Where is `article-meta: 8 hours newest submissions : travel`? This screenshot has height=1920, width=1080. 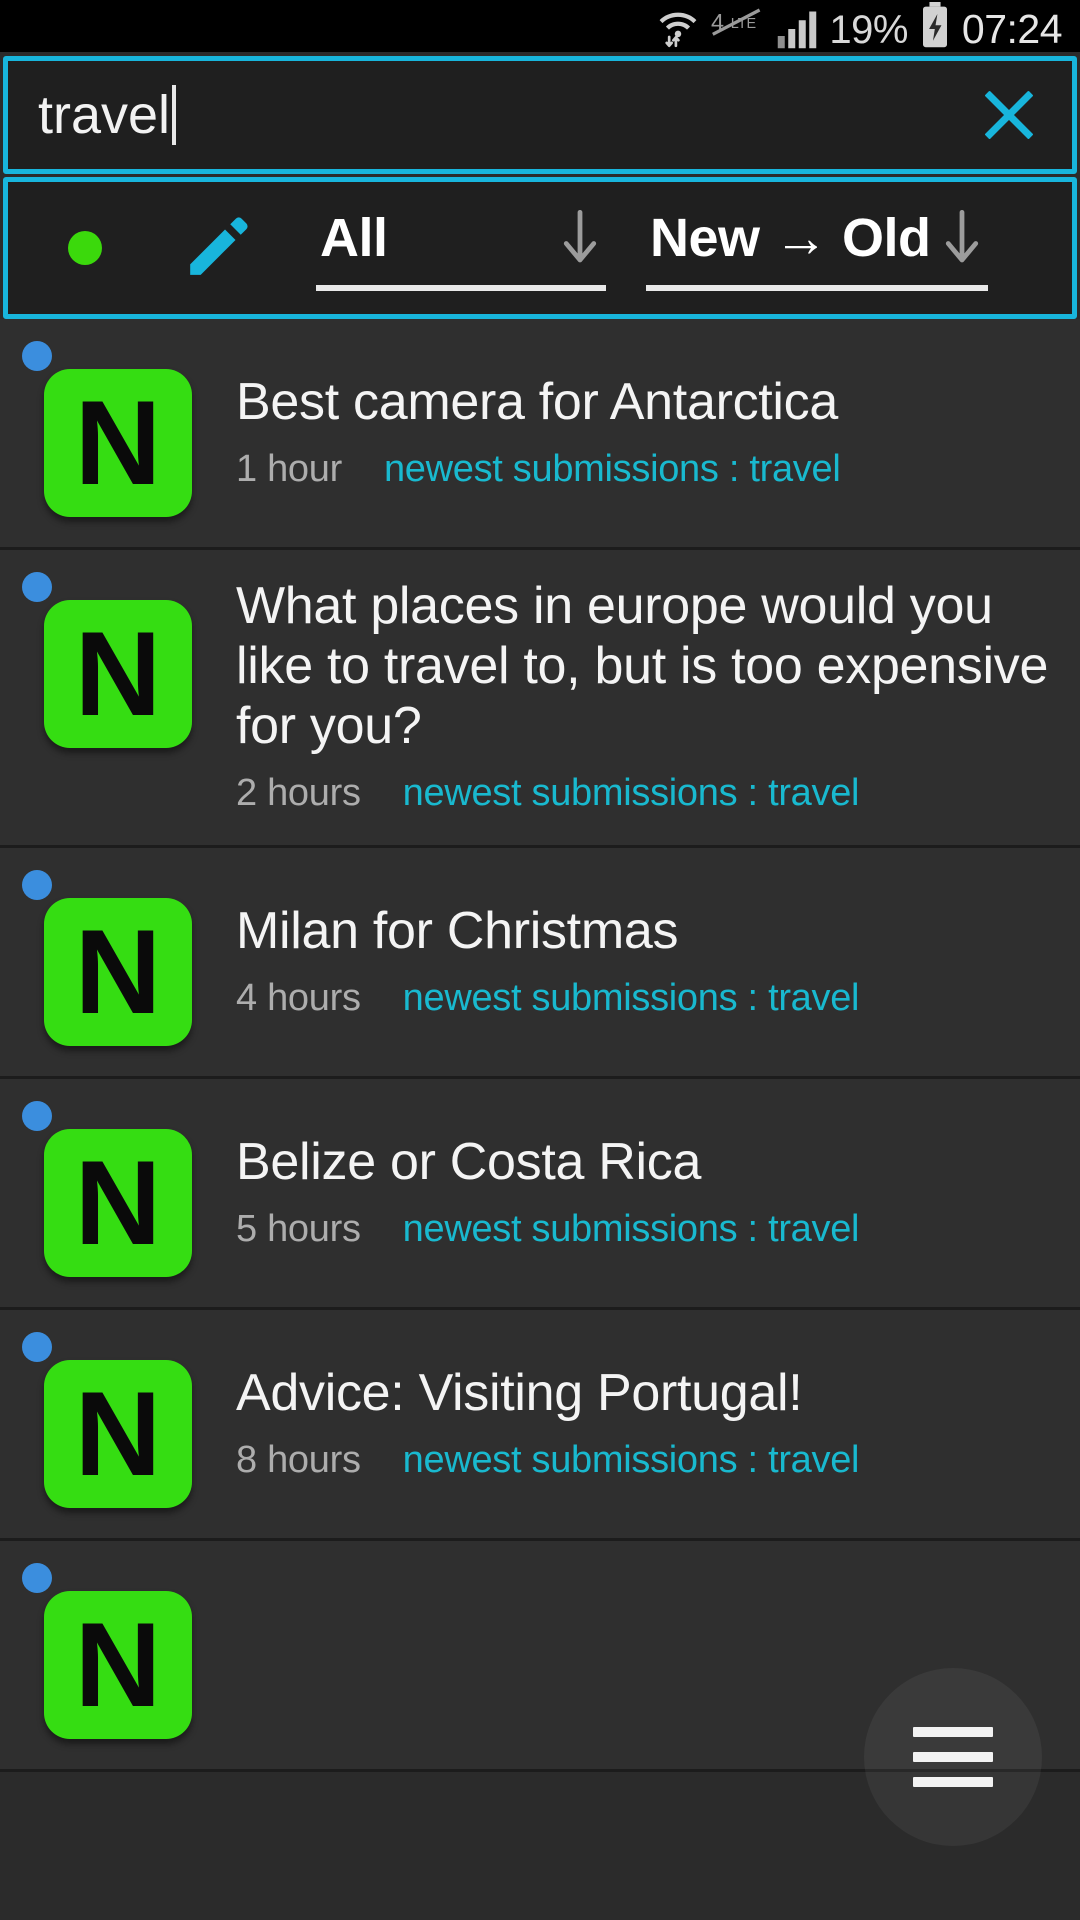 article-meta: 8 hours newest submissions : travel is located at coordinates (644, 1460).